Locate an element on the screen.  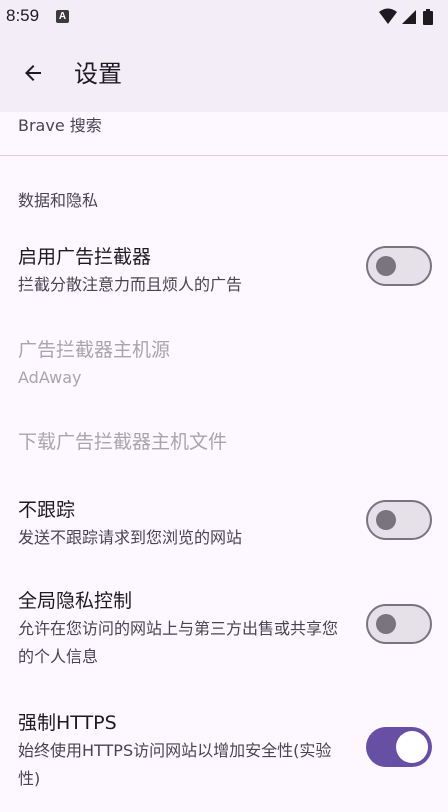
status-time: 8:59 is located at coordinates (23, 15).